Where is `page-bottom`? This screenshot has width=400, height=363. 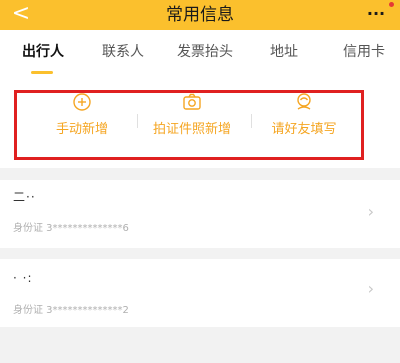 page-bottom is located at coordinates (200, 354).